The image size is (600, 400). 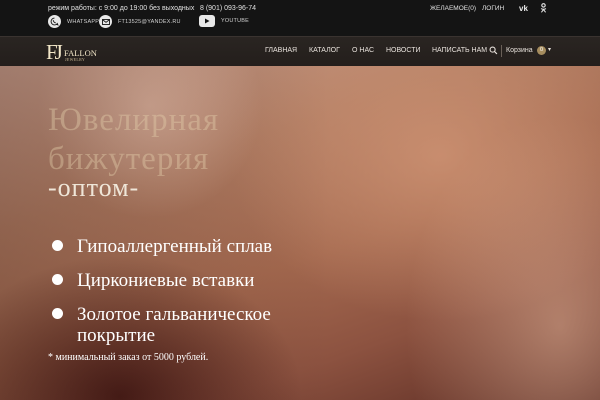 I want to click on whatsapp-contact: WHATSAPP, so click(x=73, y=21).